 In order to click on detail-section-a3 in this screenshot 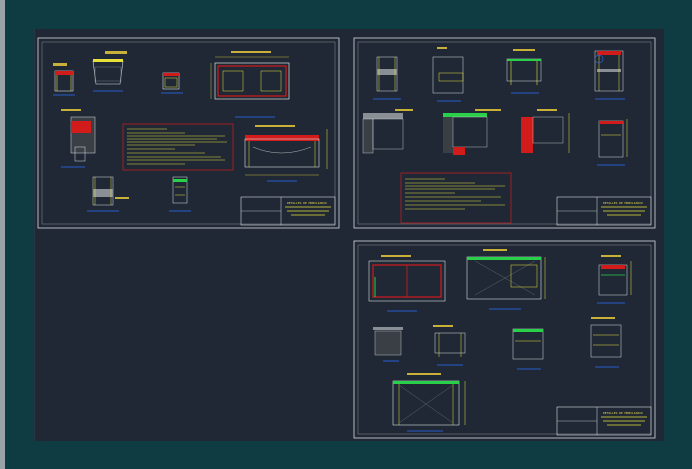, I will do `click(388, 344)`.